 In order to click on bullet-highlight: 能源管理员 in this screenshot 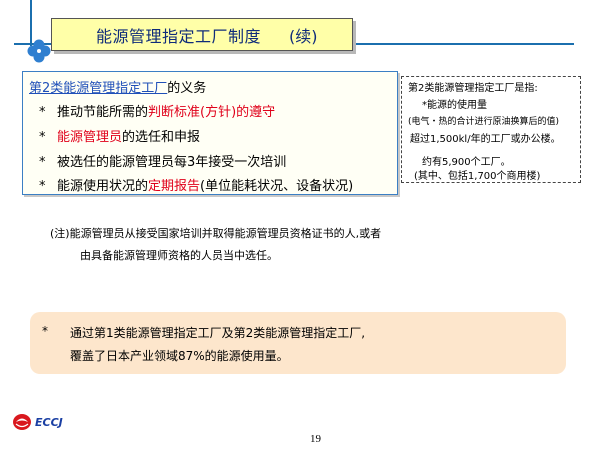, I will do `click(90, 137)`.